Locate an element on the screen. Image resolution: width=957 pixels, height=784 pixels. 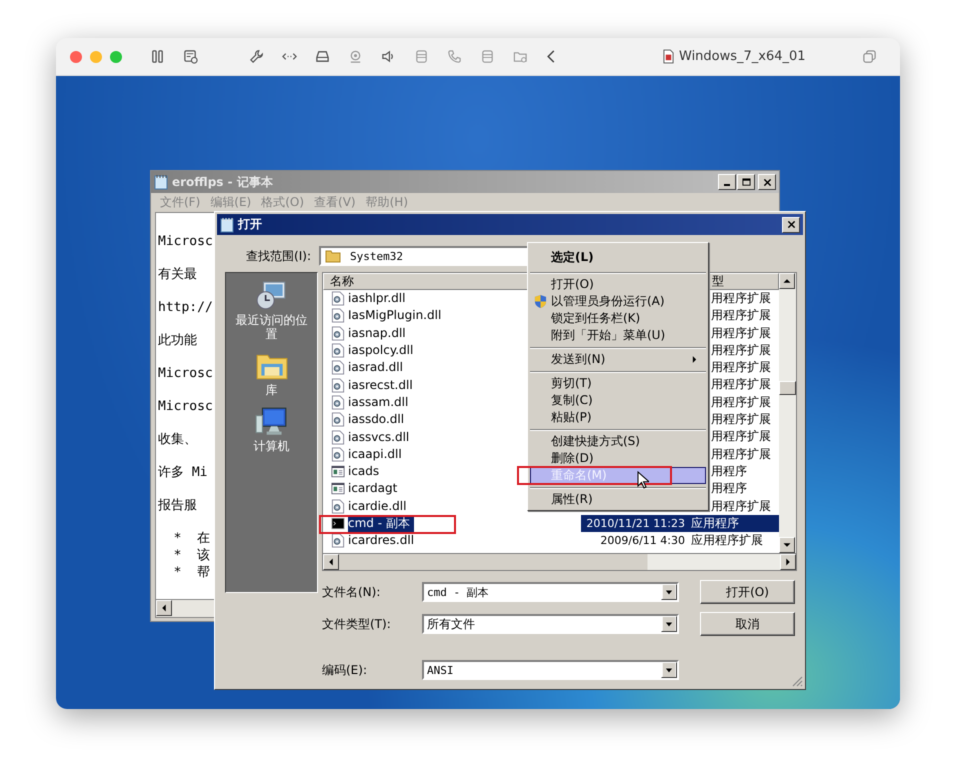
scroll-down-icon is located at coordinates (787, 545).